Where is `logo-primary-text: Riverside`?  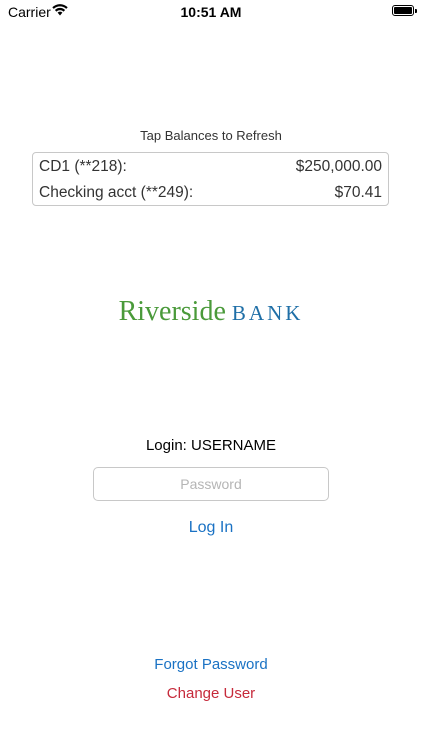 logo-primary-text: Riverside is located at coordinates (172, 311).